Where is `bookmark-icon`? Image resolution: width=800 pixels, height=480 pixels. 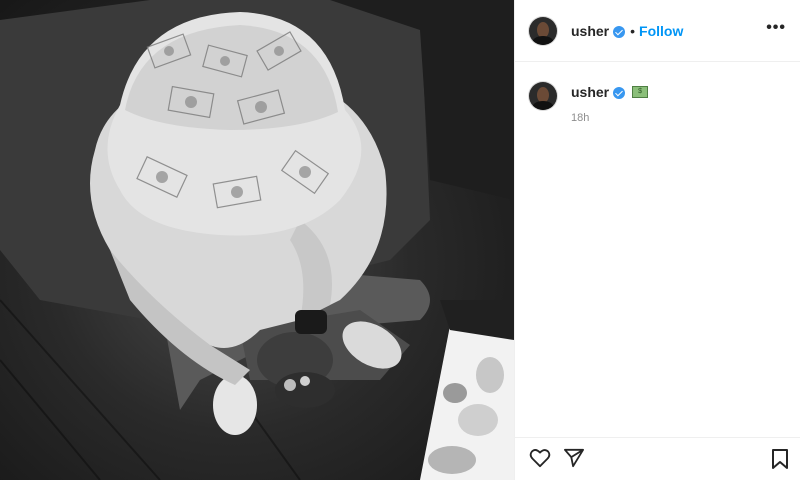 bookmark-icon is located at coordinates (780, 461).